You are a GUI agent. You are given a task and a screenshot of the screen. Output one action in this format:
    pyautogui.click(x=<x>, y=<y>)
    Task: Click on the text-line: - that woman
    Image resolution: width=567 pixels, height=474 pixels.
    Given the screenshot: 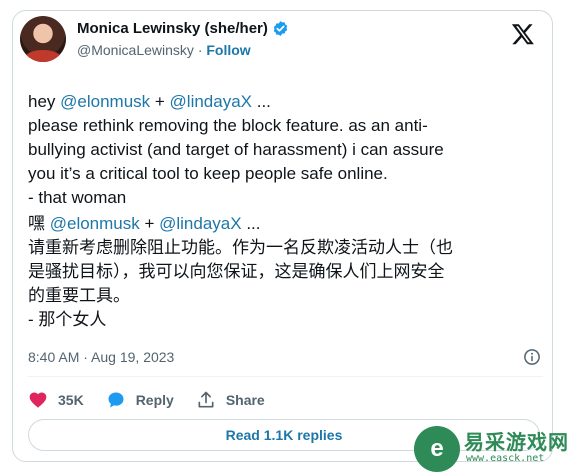 What is the action you would take?
    pyautogui.click(x=77, y=197)
    